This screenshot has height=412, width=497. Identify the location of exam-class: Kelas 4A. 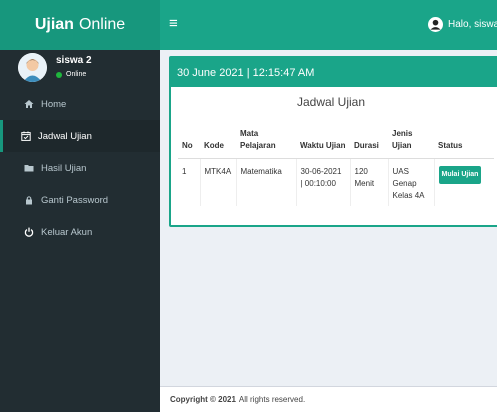
(408, 195).